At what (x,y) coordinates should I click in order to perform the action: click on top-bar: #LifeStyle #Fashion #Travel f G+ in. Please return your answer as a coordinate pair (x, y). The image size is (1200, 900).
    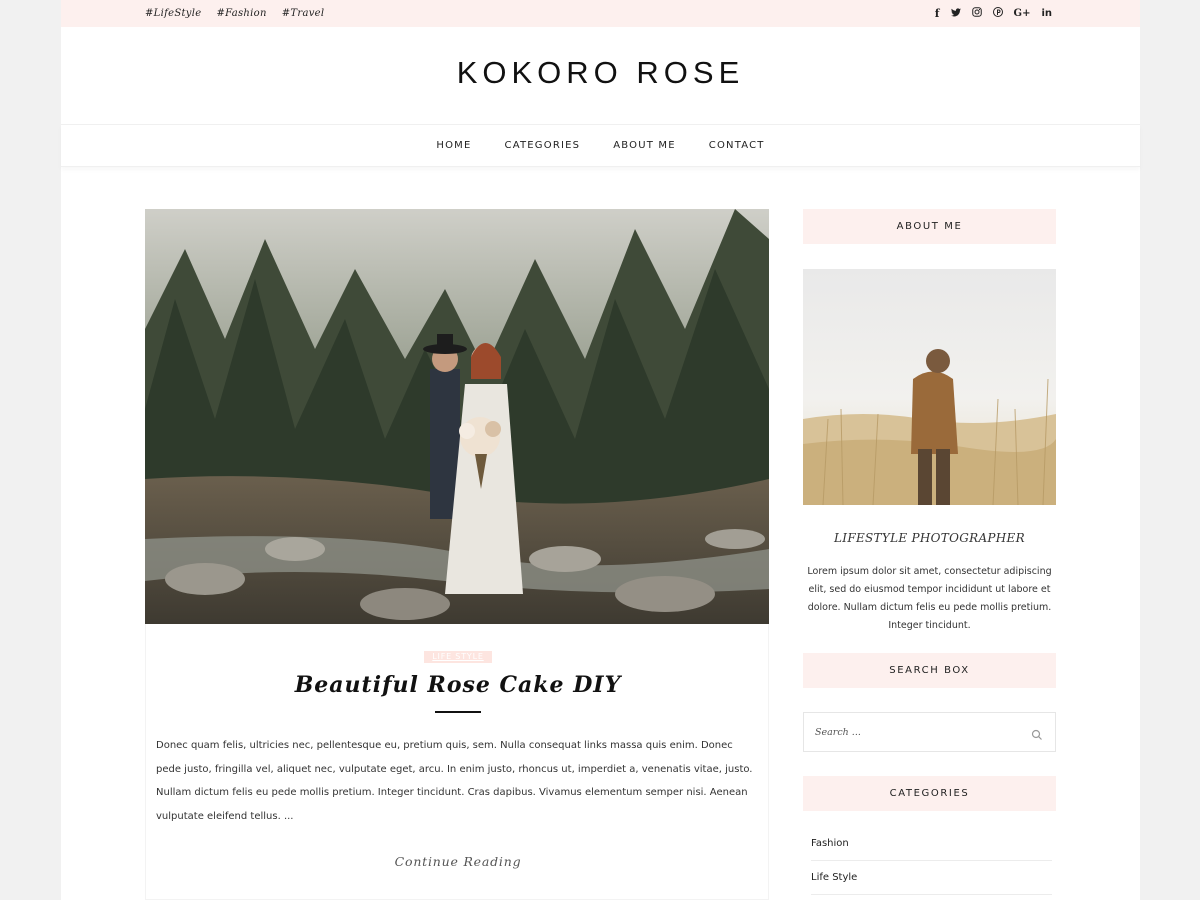
    Looking at the image, I should click on (600, 13).